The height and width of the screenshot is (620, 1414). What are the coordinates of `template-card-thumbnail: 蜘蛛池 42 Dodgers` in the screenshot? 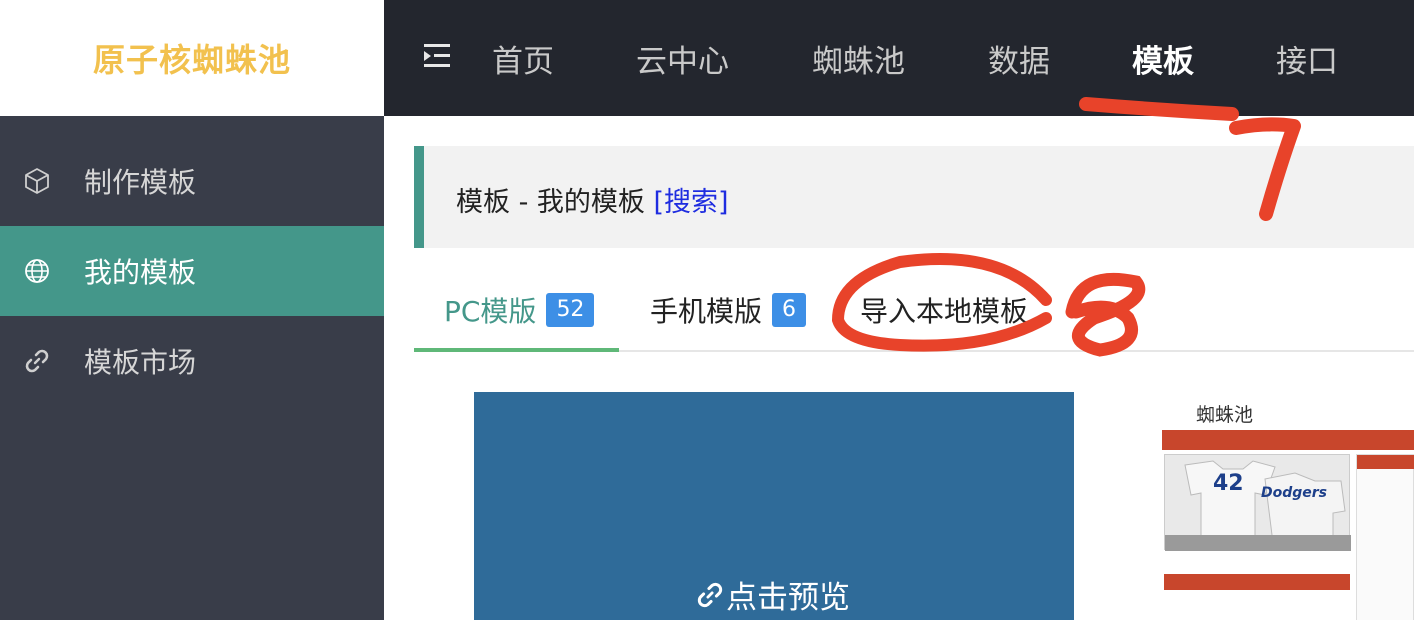 It's located at (1288, 506).